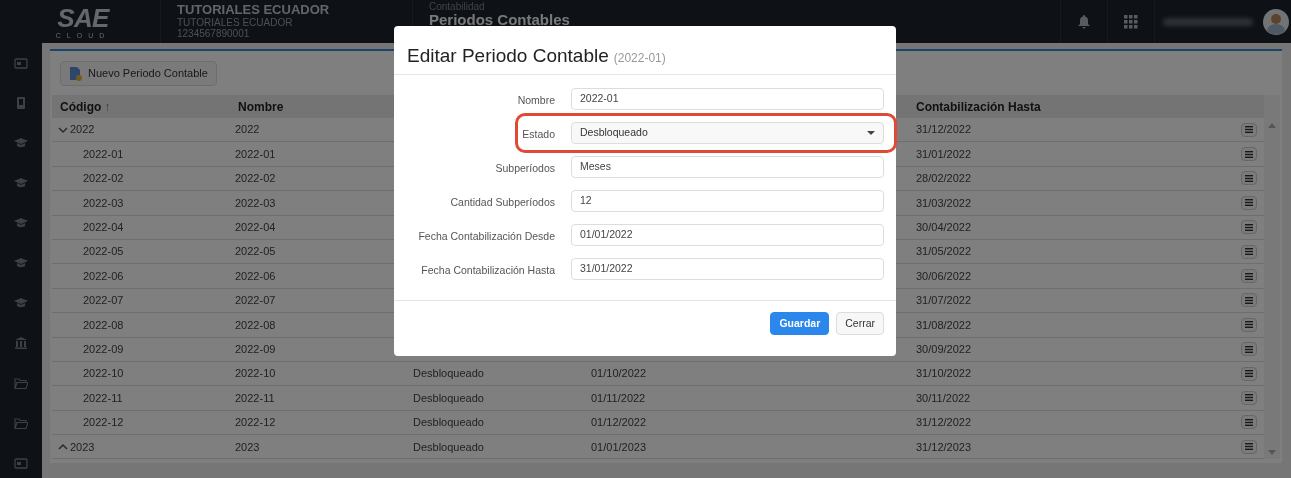 This screenshot has width=1291, height=478. Describe the element at coordinates (103, 154) in the screenshot. I see `code-cell-text: 2022-01` at that location.